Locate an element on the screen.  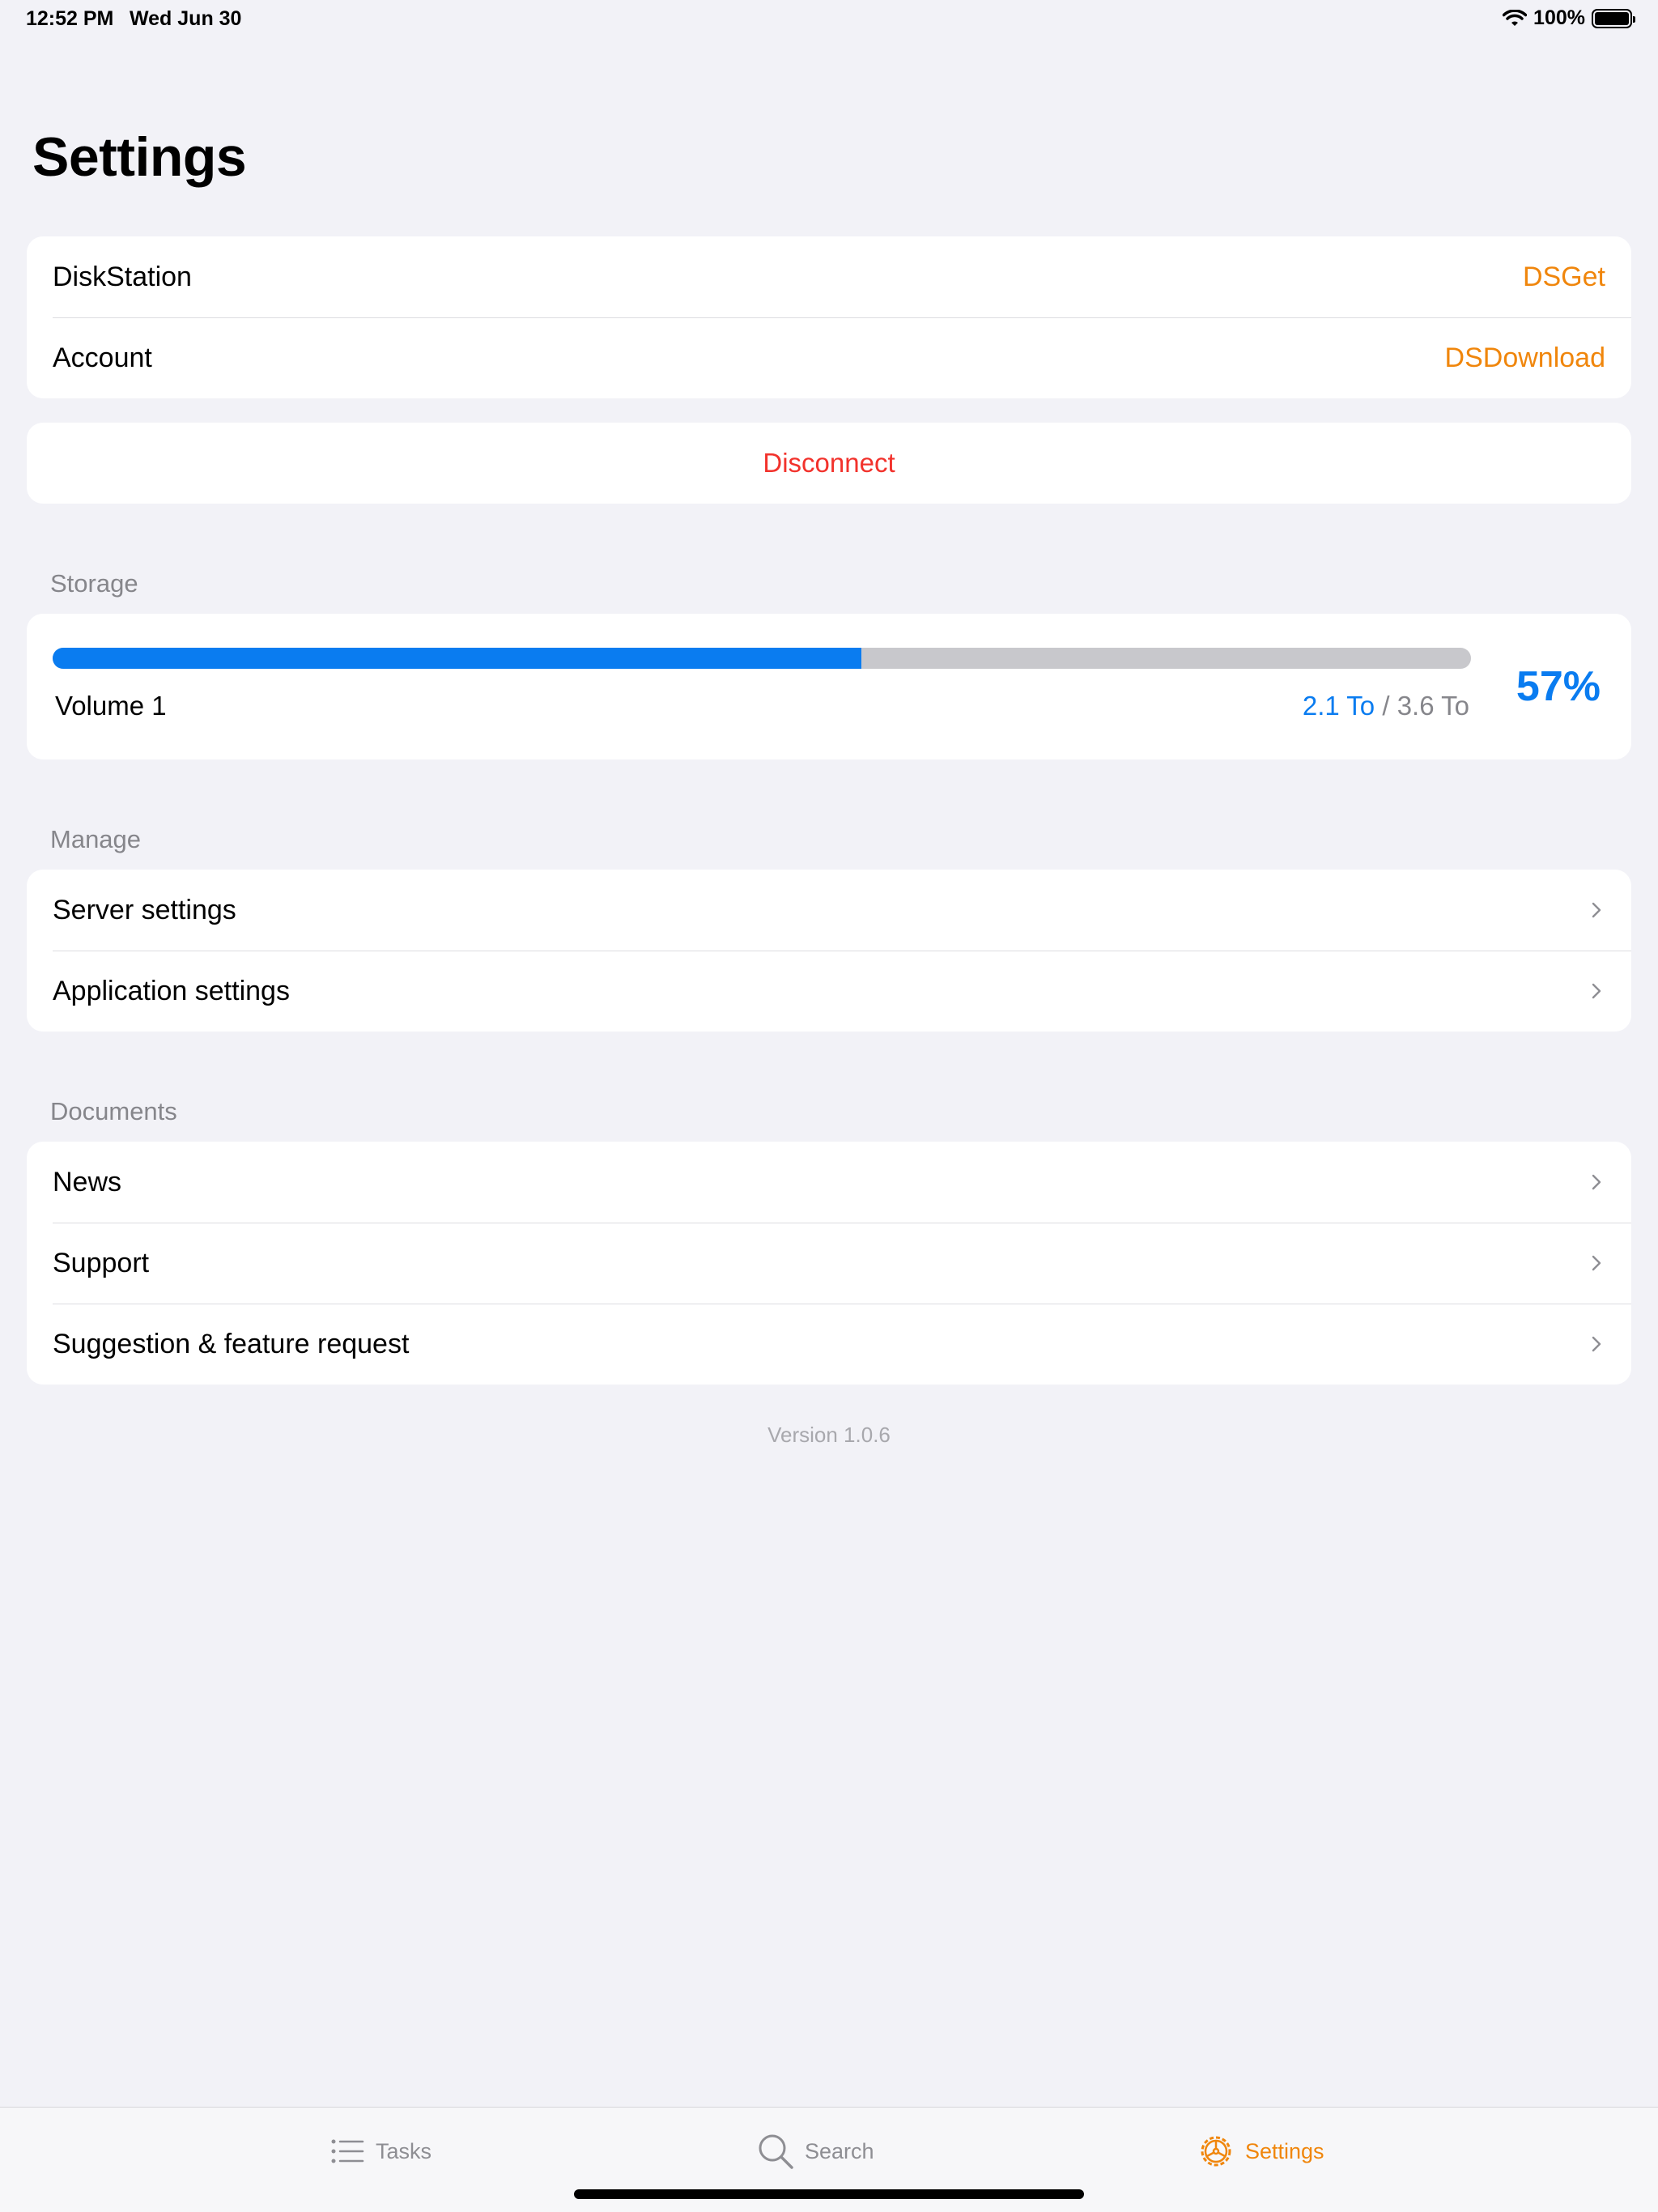
volume-used: 2.1 To is located at coordinates (1338, 706).